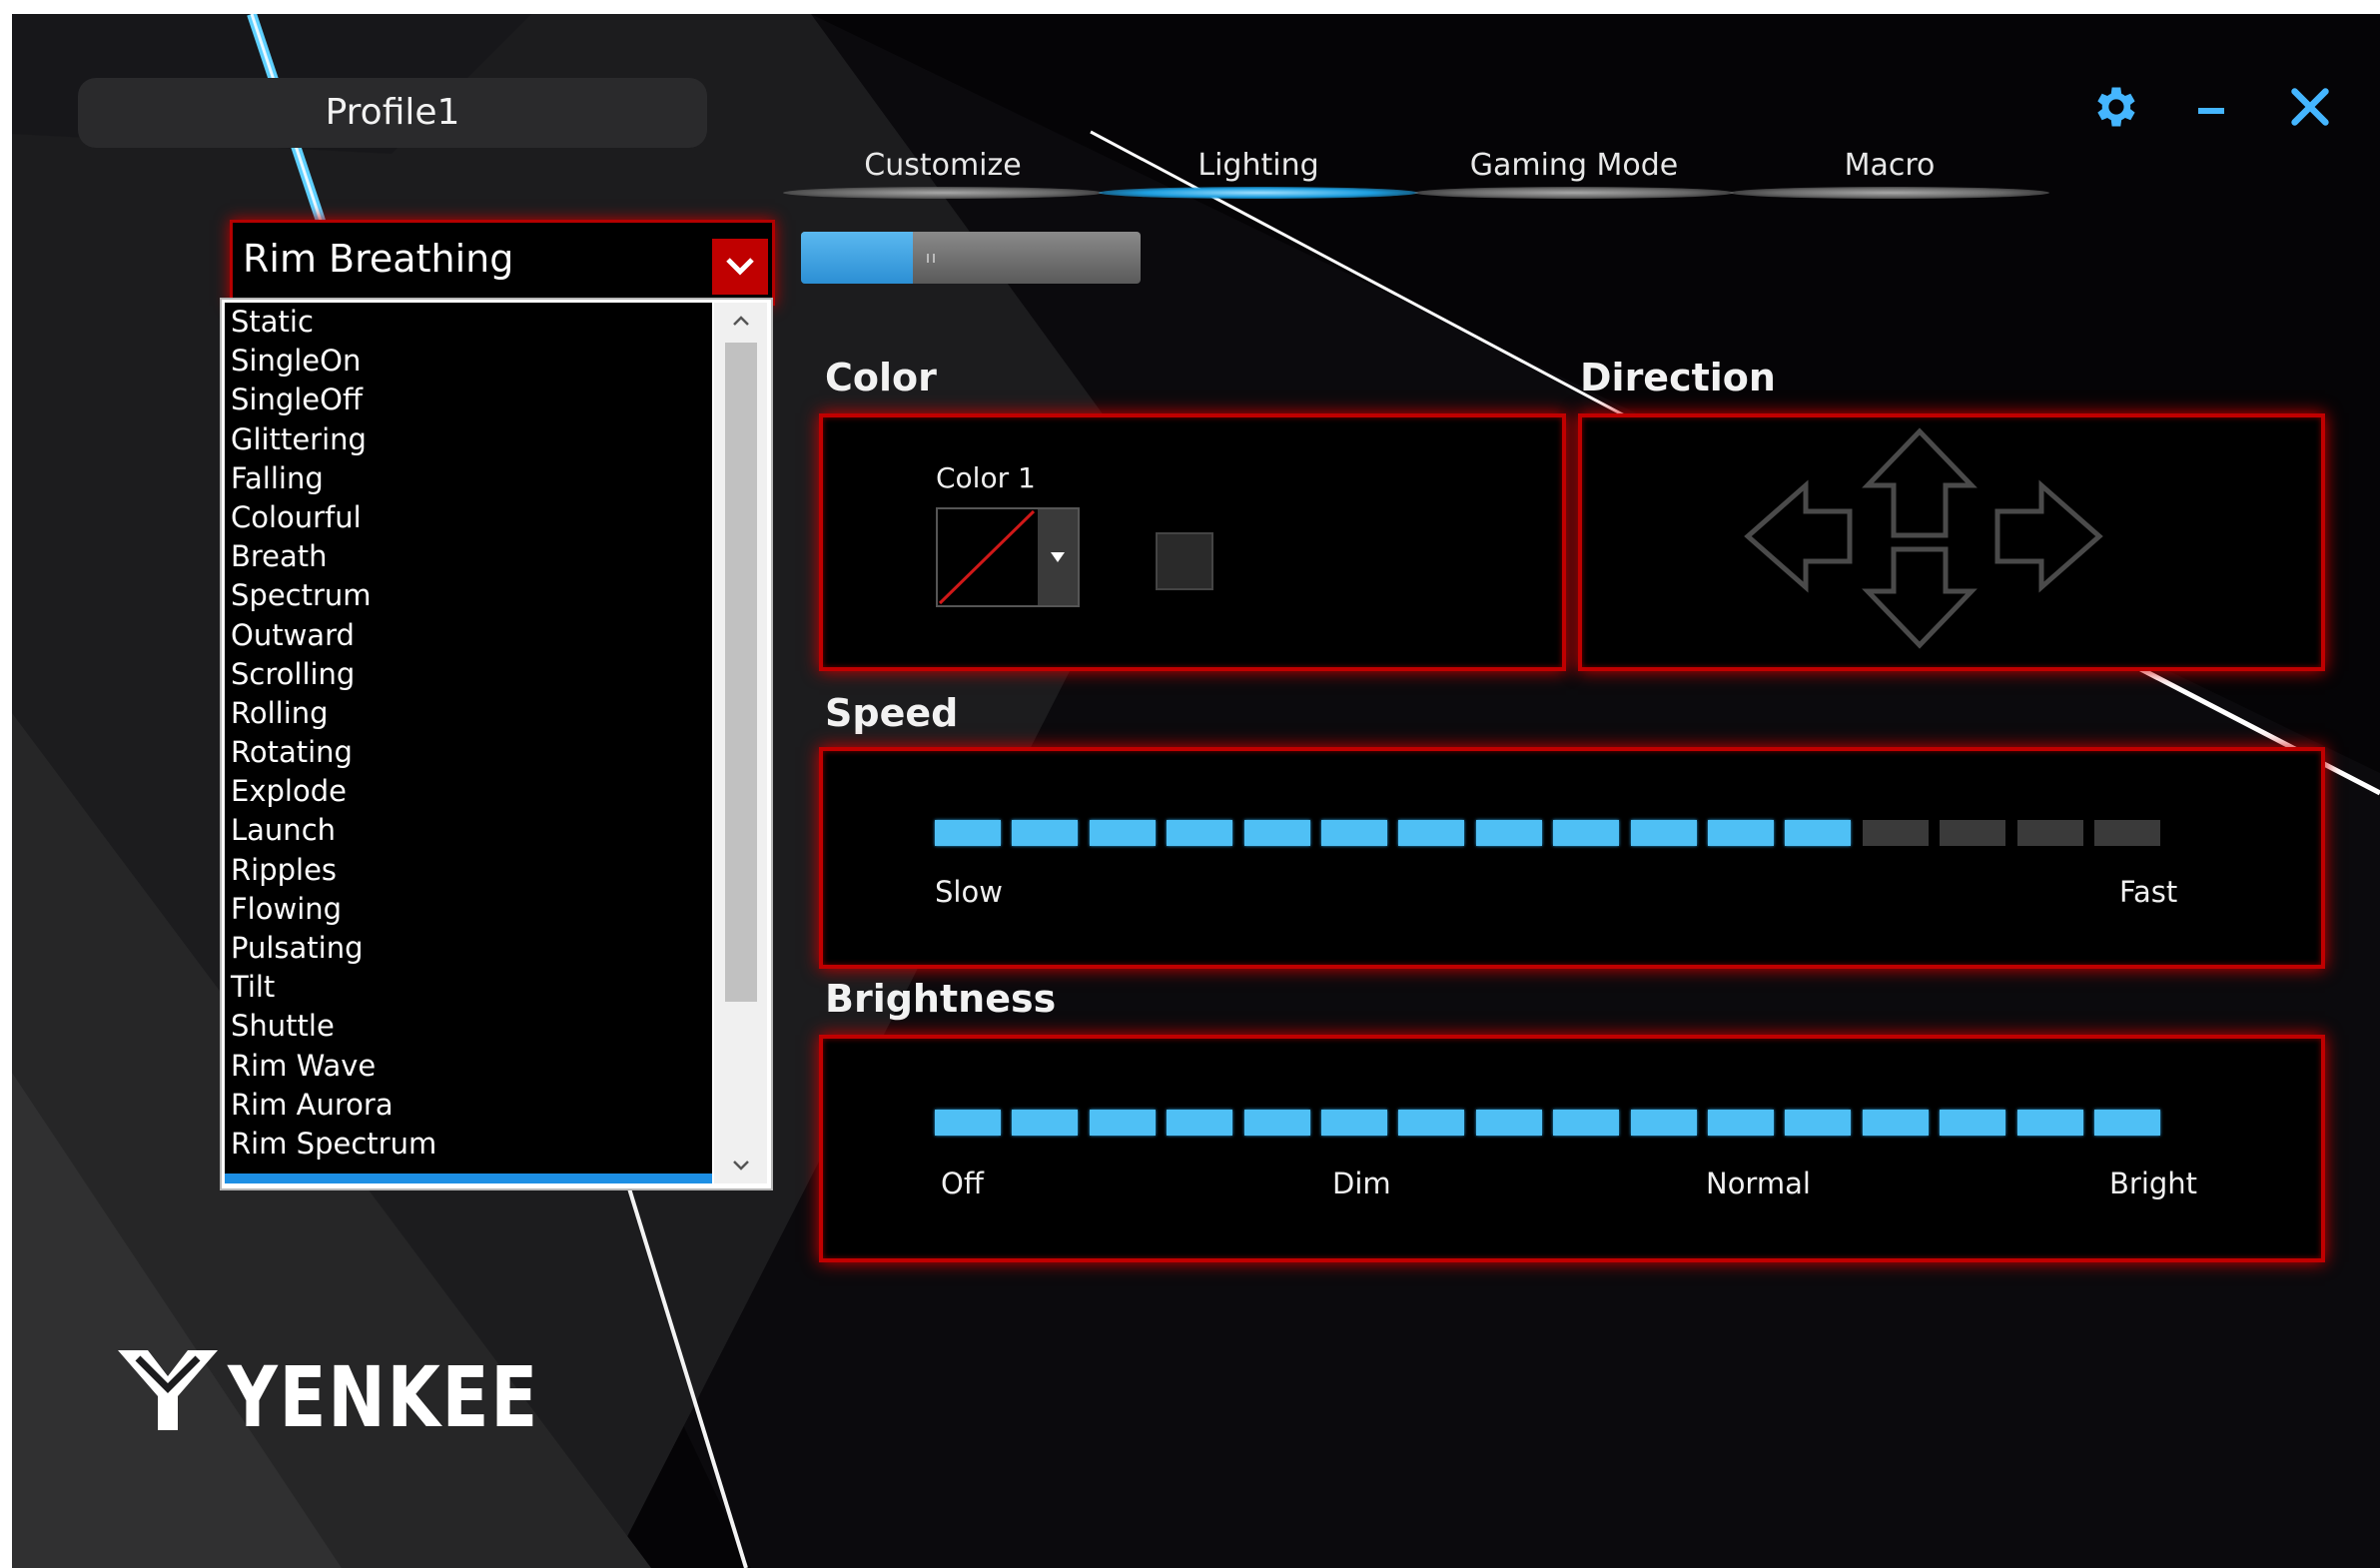 The height and width of the screenshot is (1568, 2380). I want to click on chevron-down-icon, so click(740, 1166).